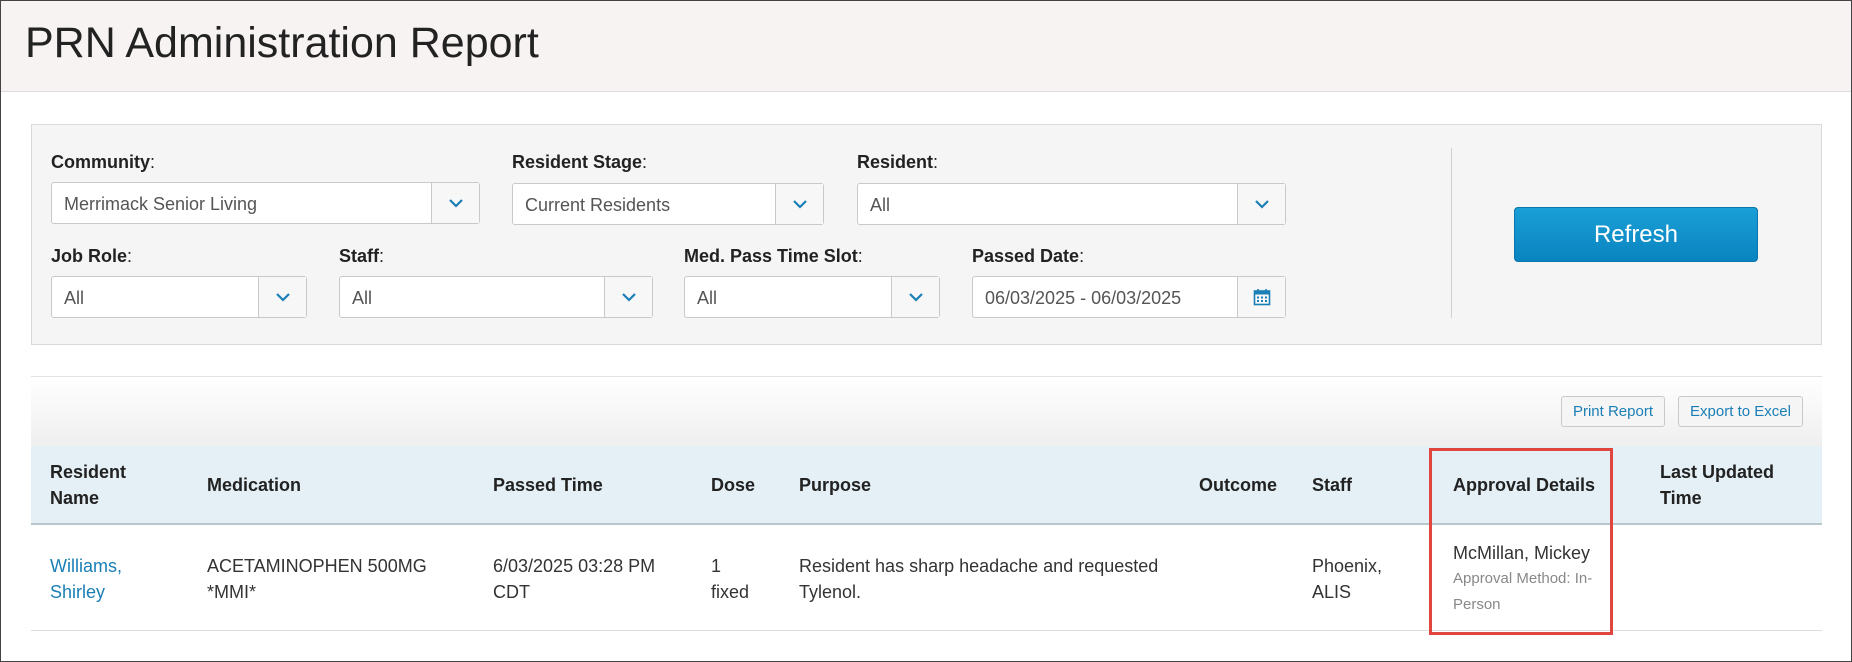  What do you see at coordinates (362, 298) in the screenshot?
I see `staff-value: All` at bounding box center [362, 298].